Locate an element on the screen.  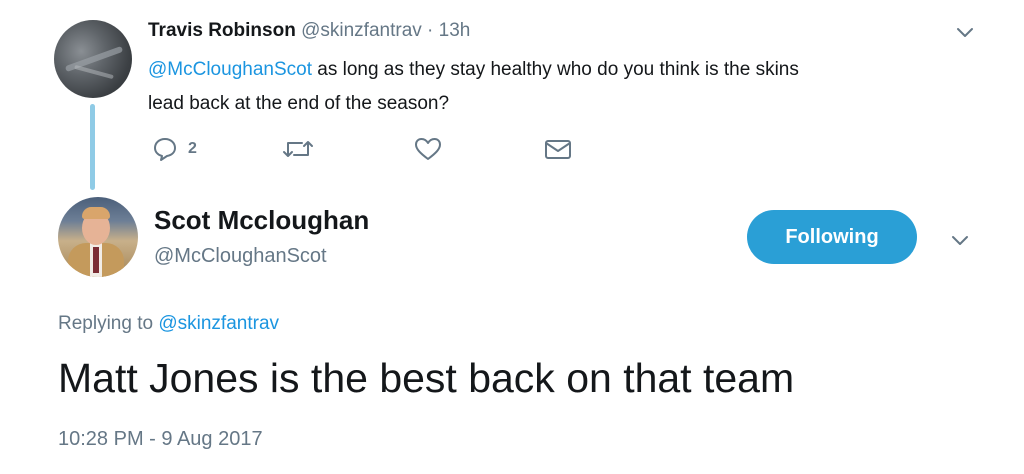
reply-icon is located at coordinates (165, 149).